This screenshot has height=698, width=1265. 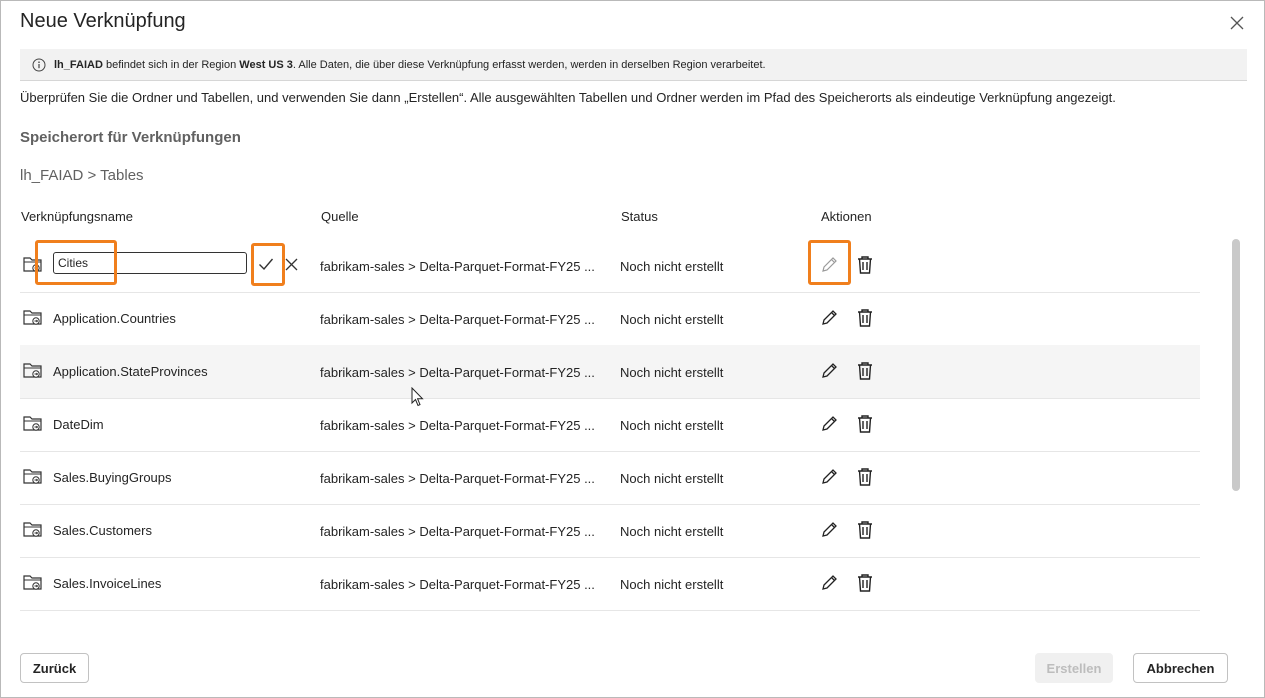 What do you see at coordinates (77, 216) in the screenshot?
I see `column-header-name: Verknüpfungsname` at bounding box center [77, 216].